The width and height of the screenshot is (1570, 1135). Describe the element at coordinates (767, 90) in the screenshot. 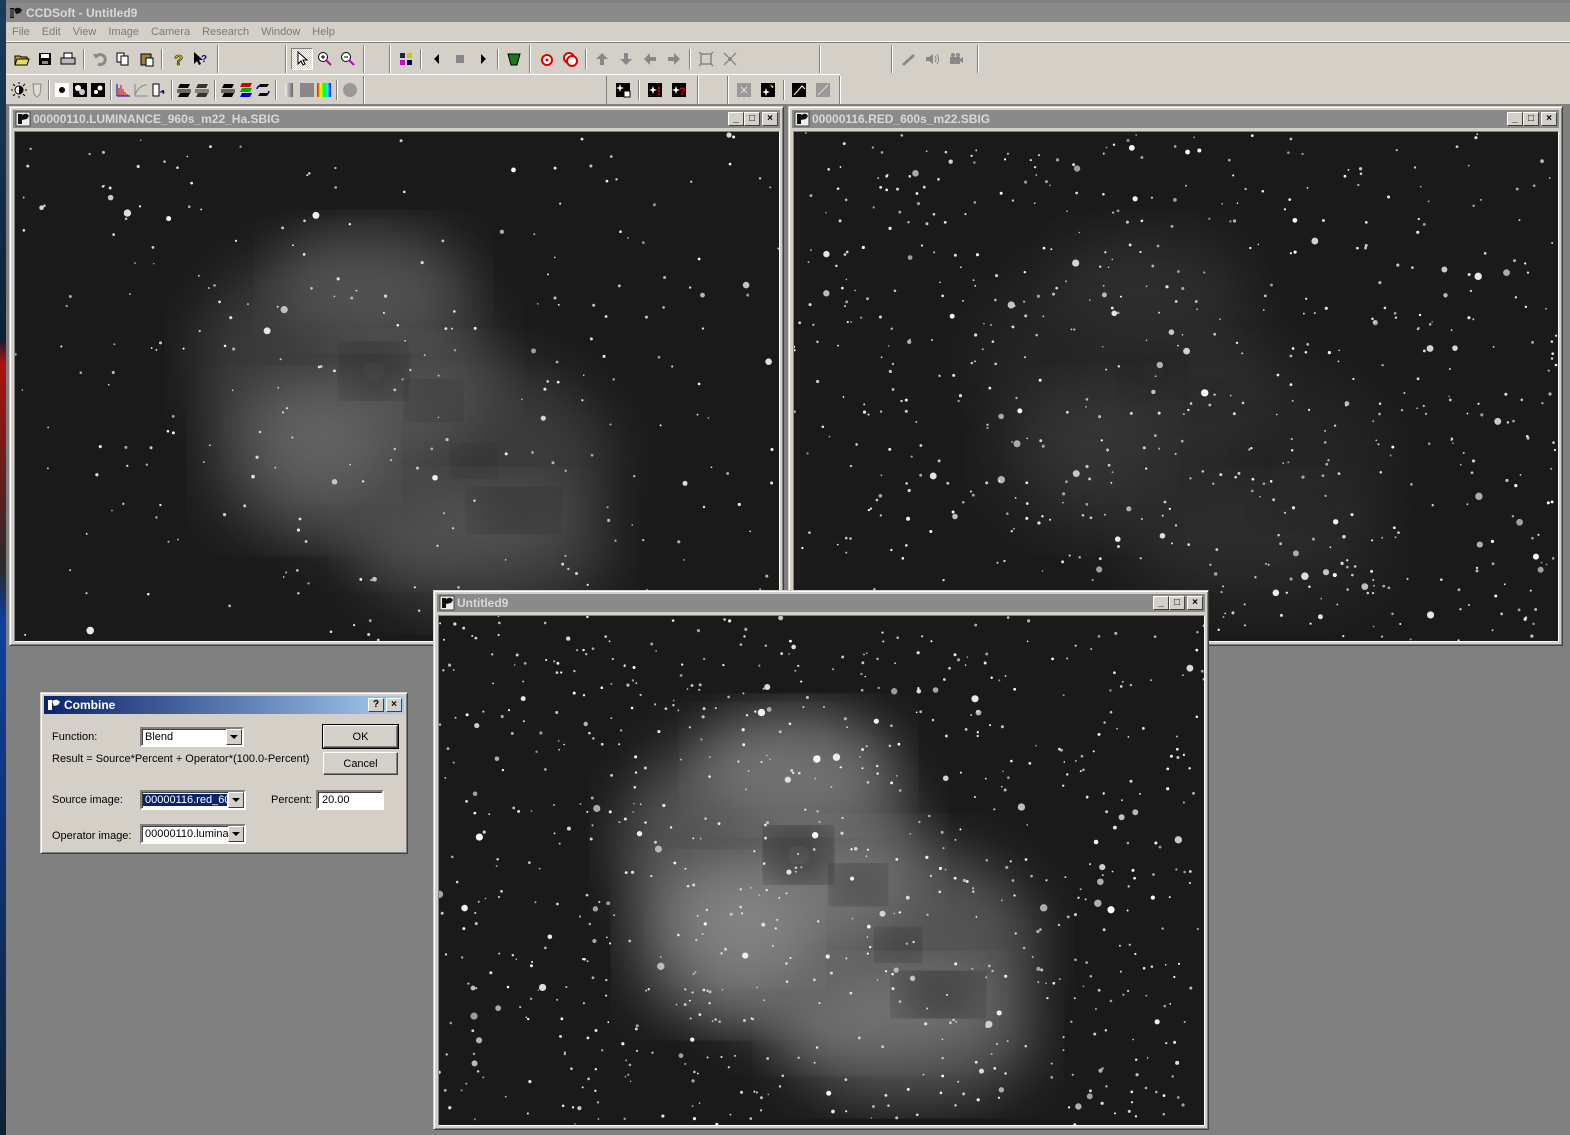

I see `star-pin-icon` at that location.